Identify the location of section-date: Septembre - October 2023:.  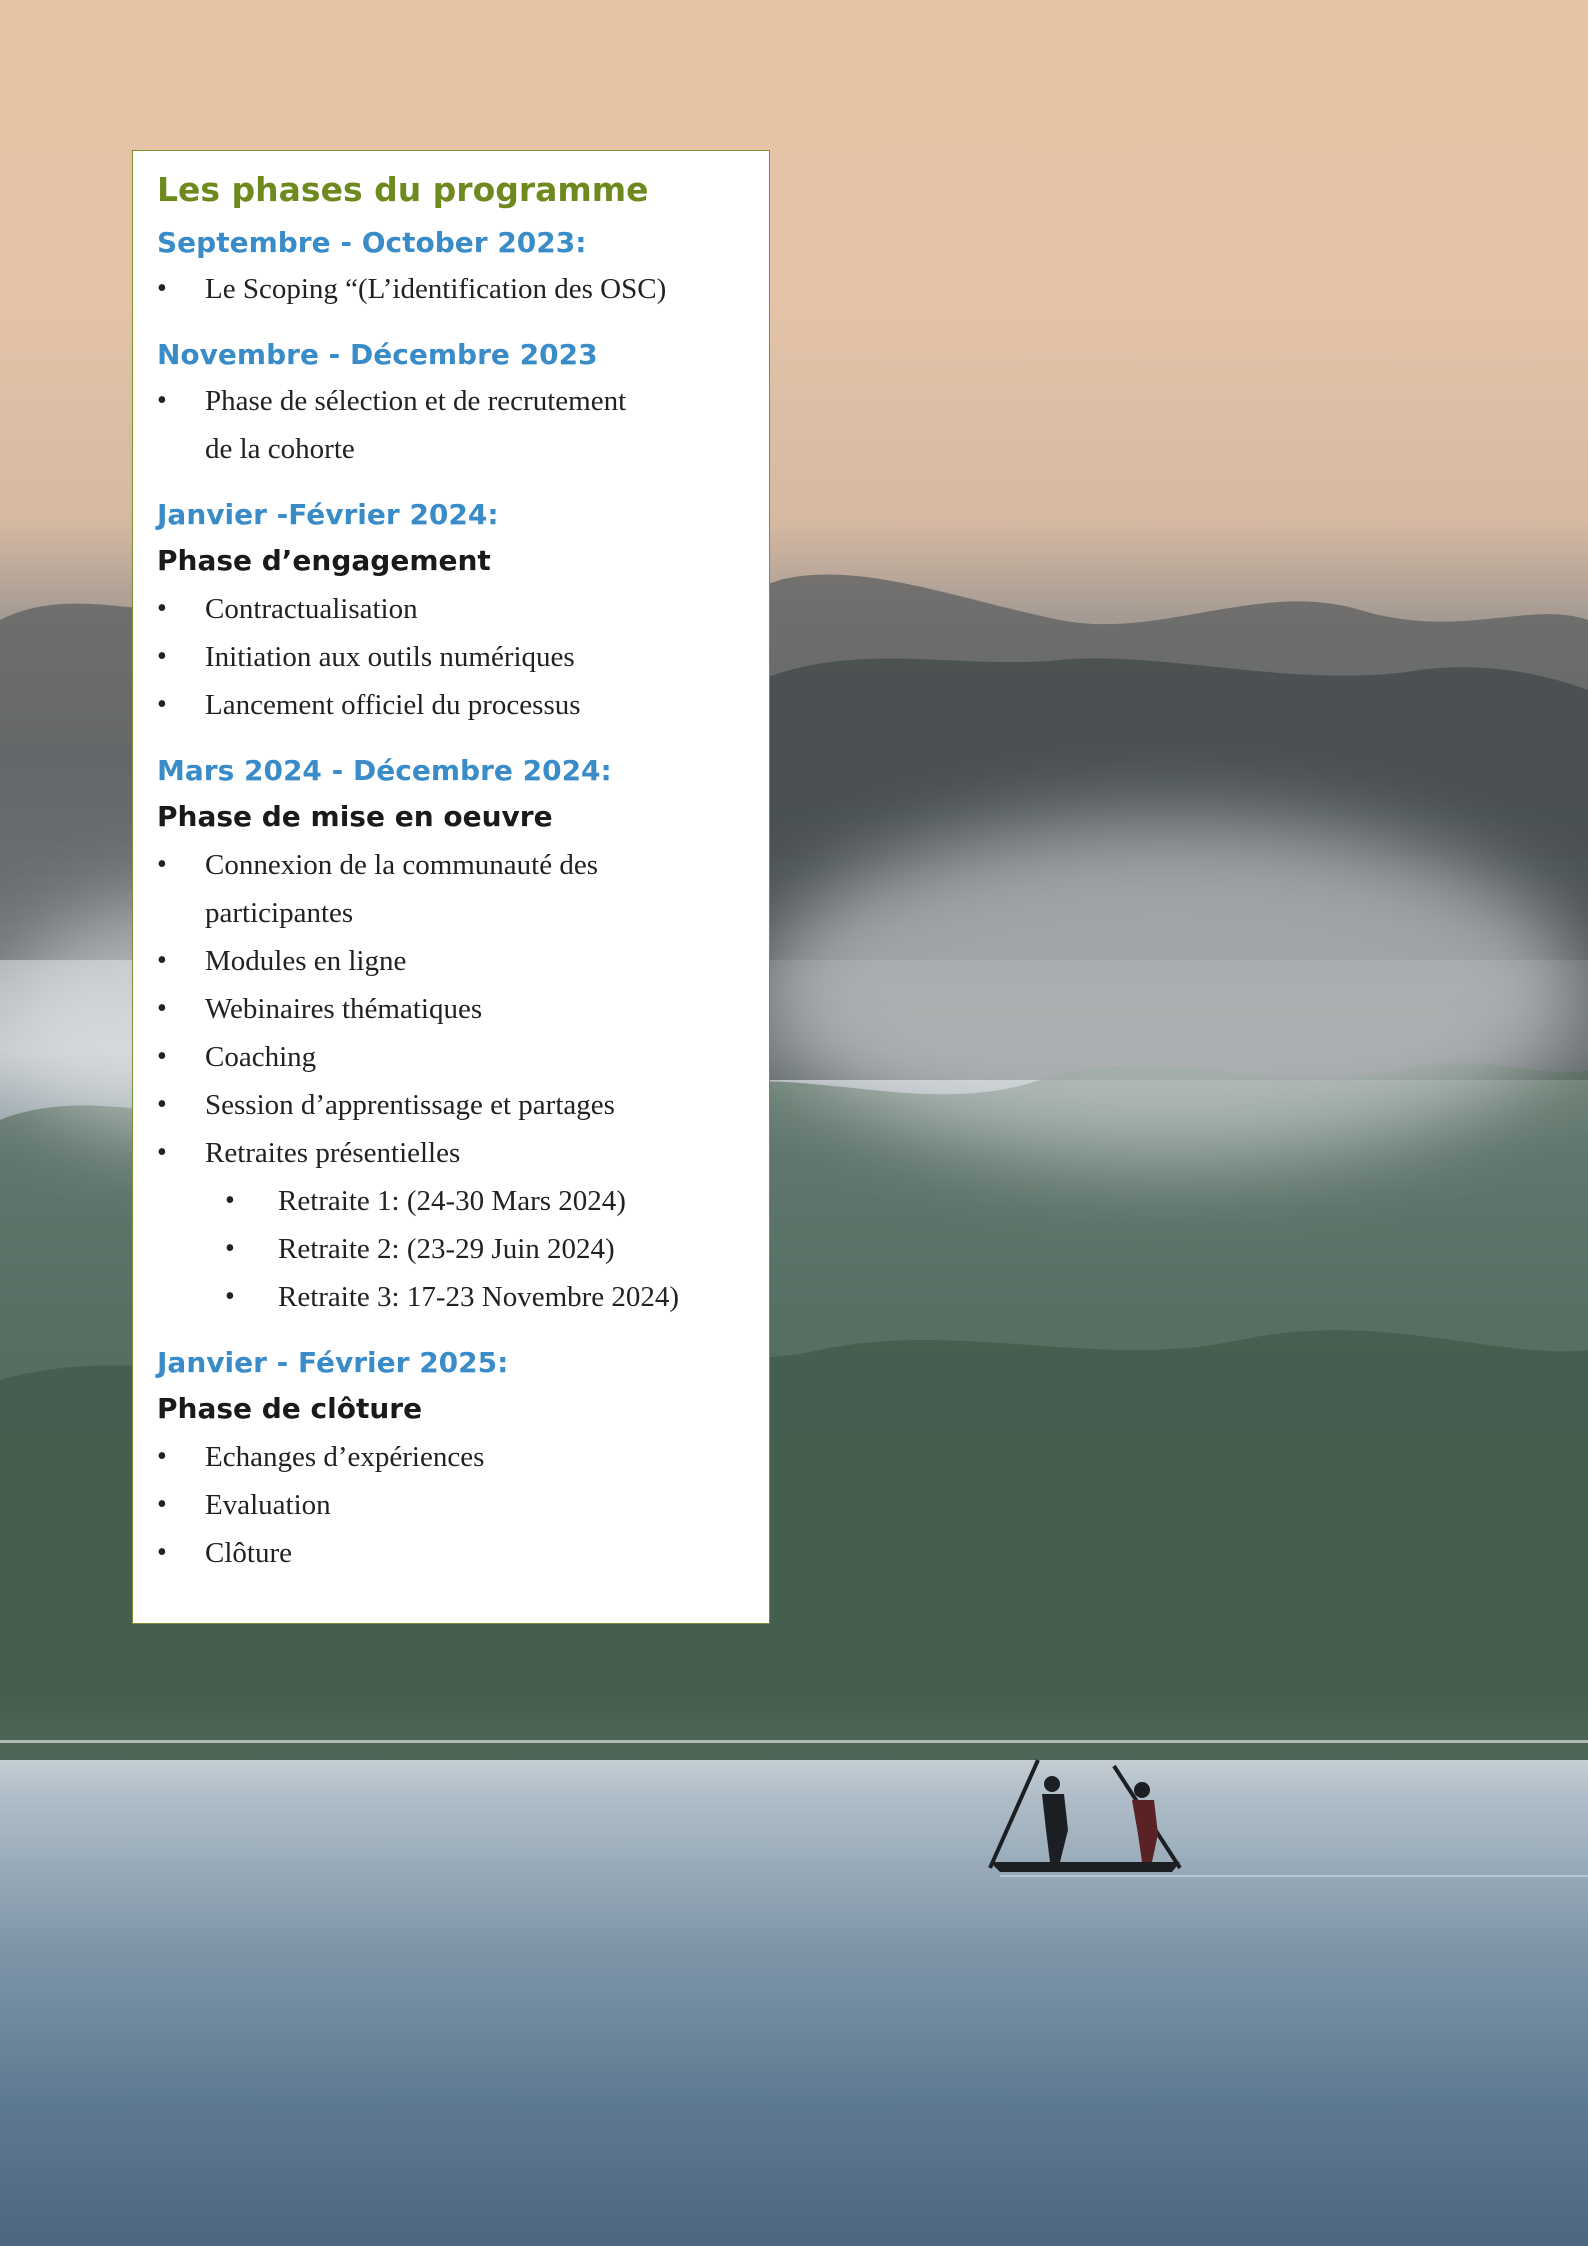
(372, 242).